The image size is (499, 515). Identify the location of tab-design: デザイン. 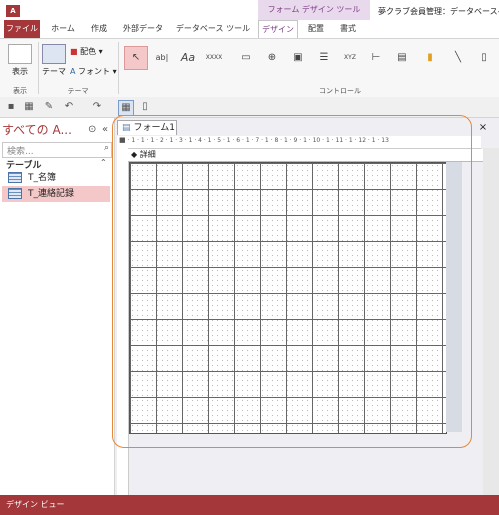
(278, 29).